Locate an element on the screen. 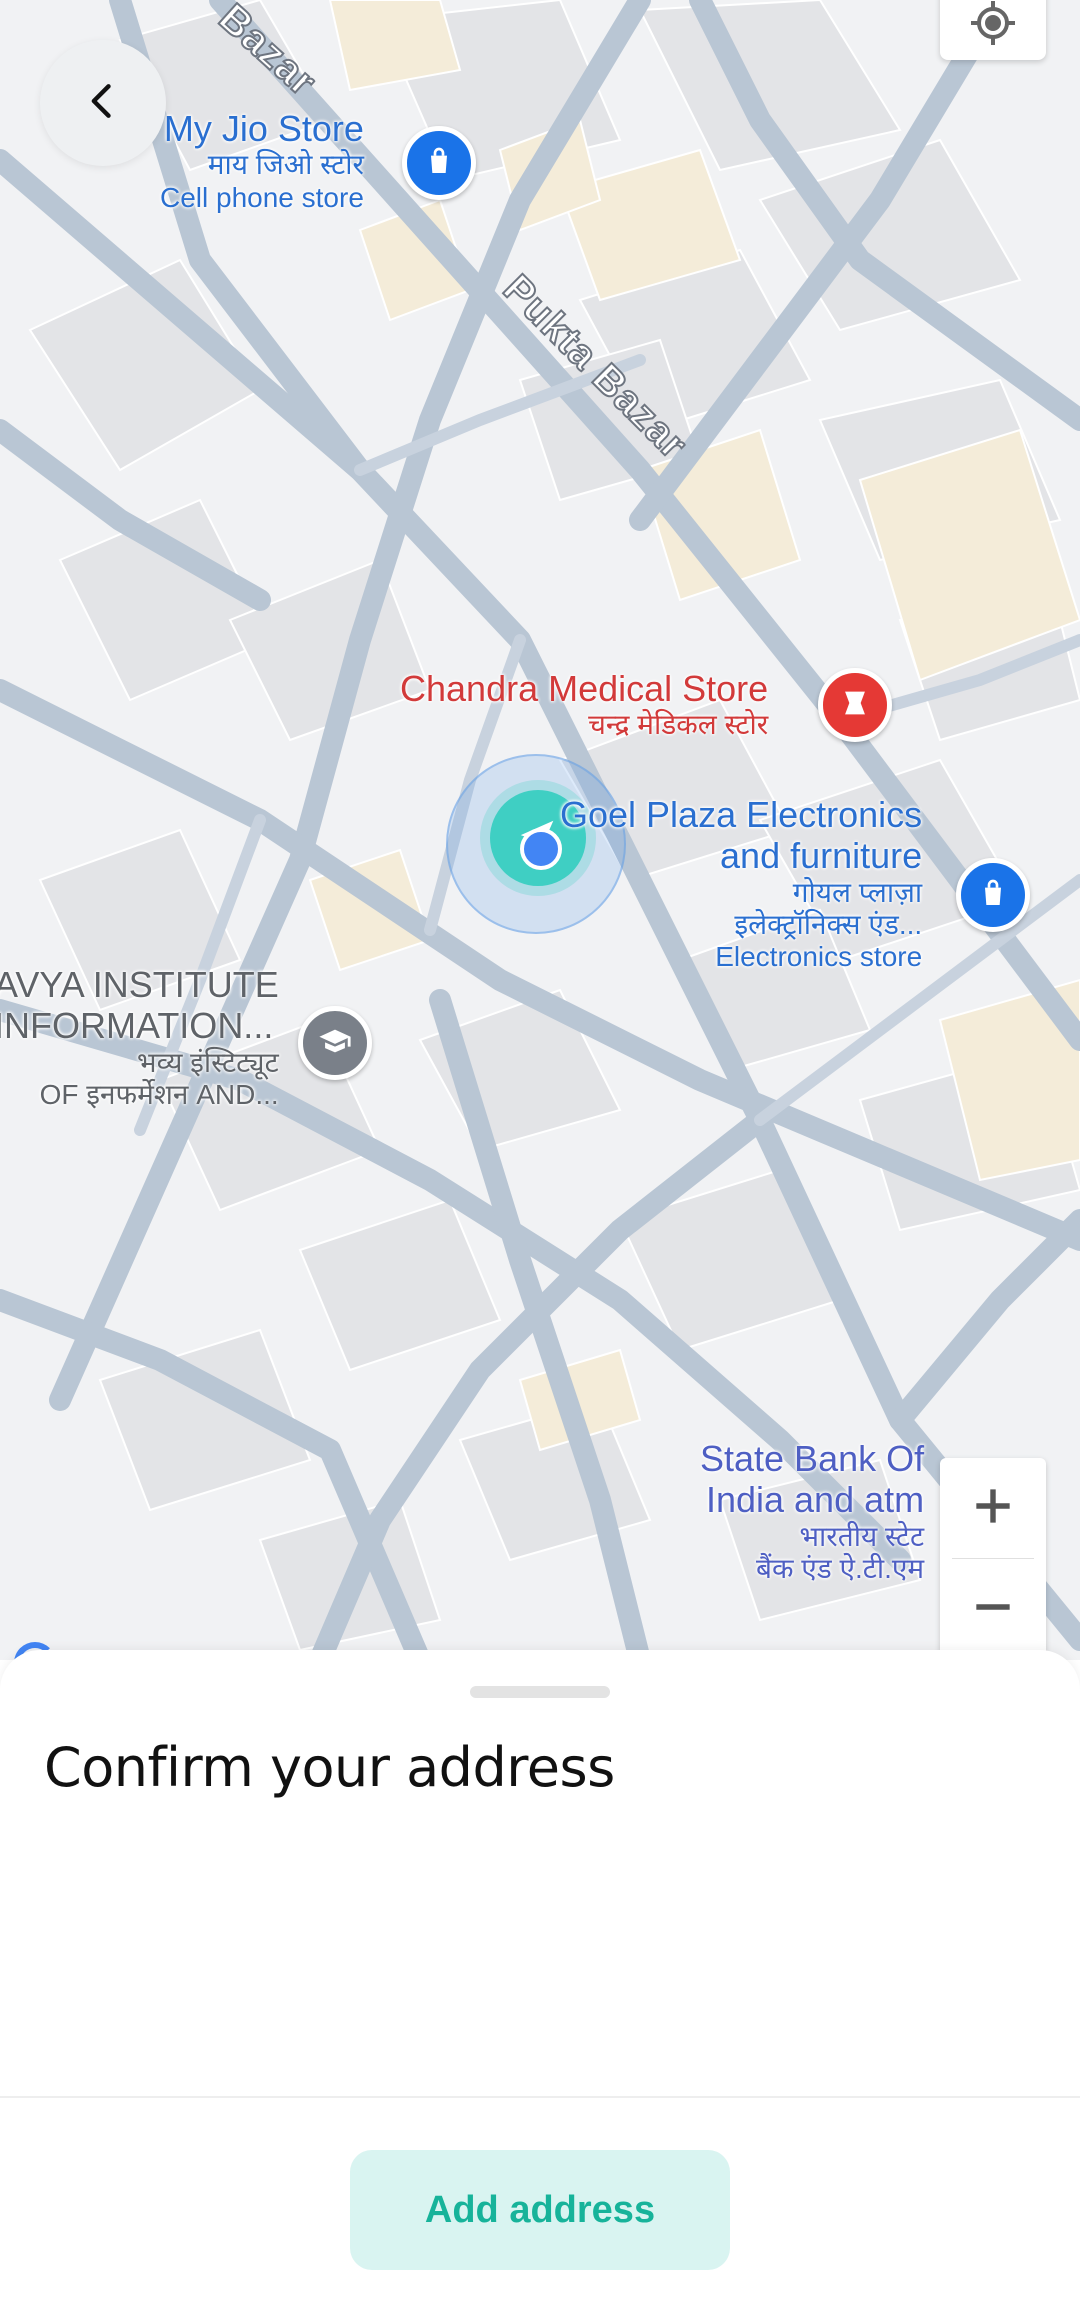 This screenshot has height=2320, width=1080. back-button is located at coordinates (103, 103).